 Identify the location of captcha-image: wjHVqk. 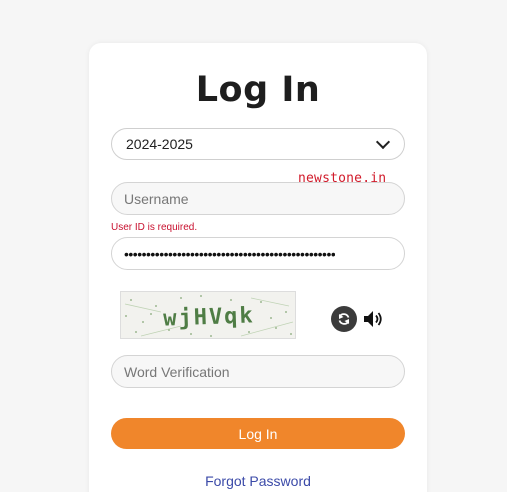
(208, 315).